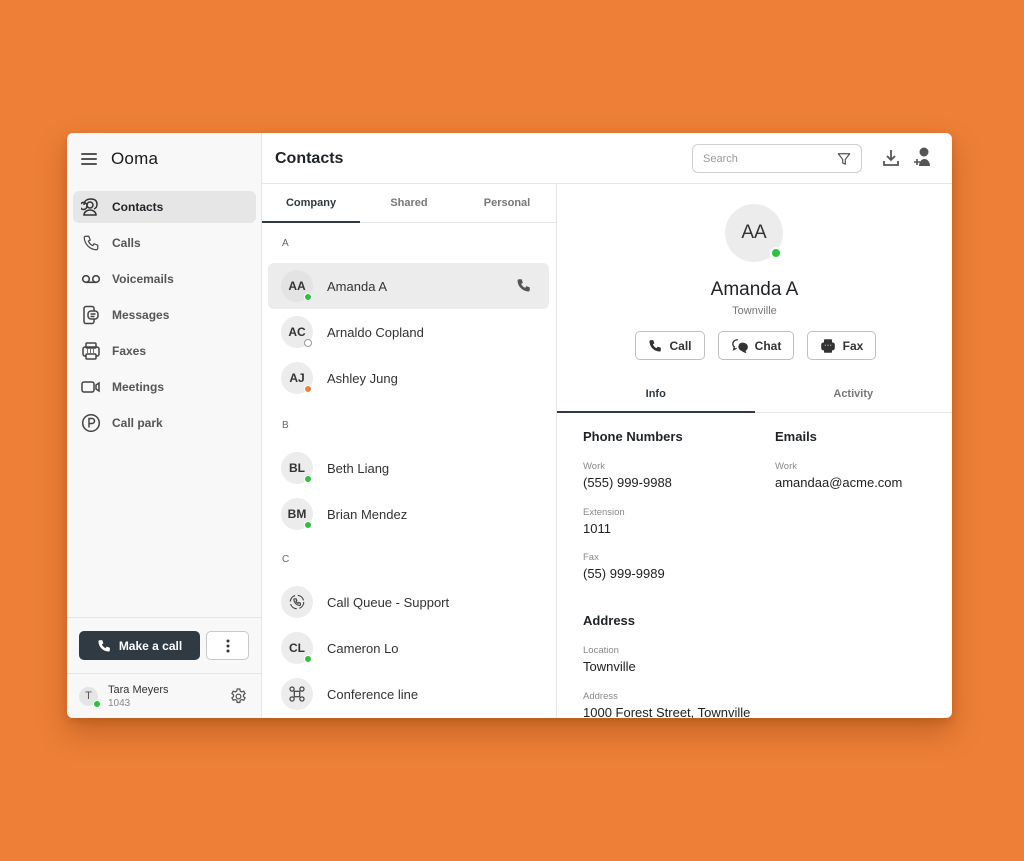  I want to click on video-icon, so click(91, 387).